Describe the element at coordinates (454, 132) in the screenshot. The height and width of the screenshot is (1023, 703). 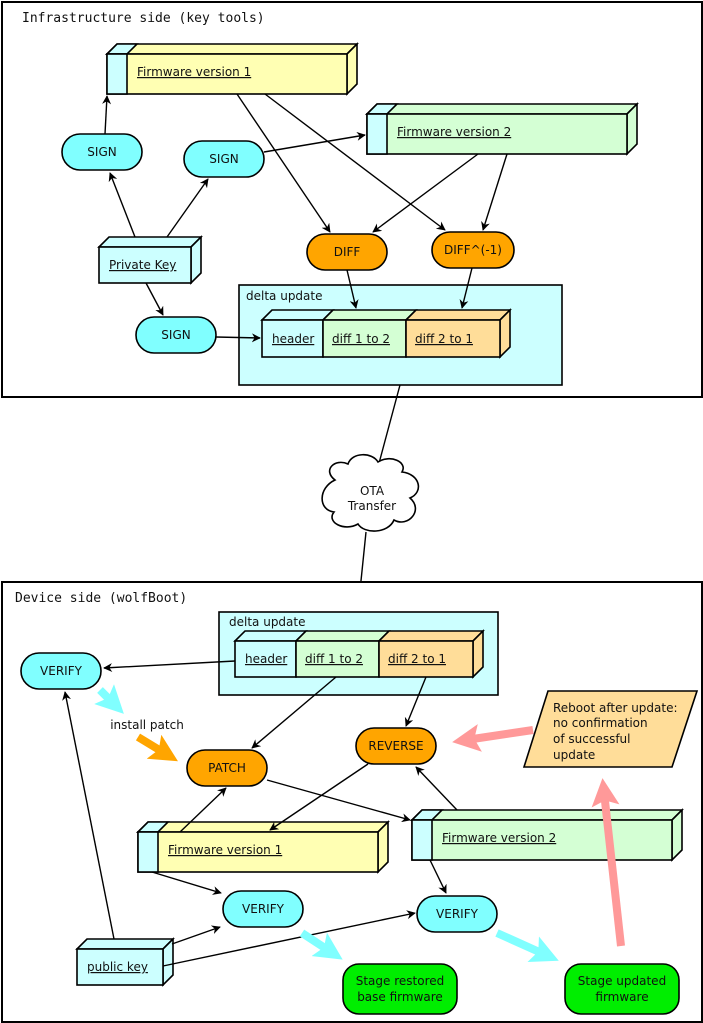
I see `firmware-v2-label: Firmware version 2` at that location.